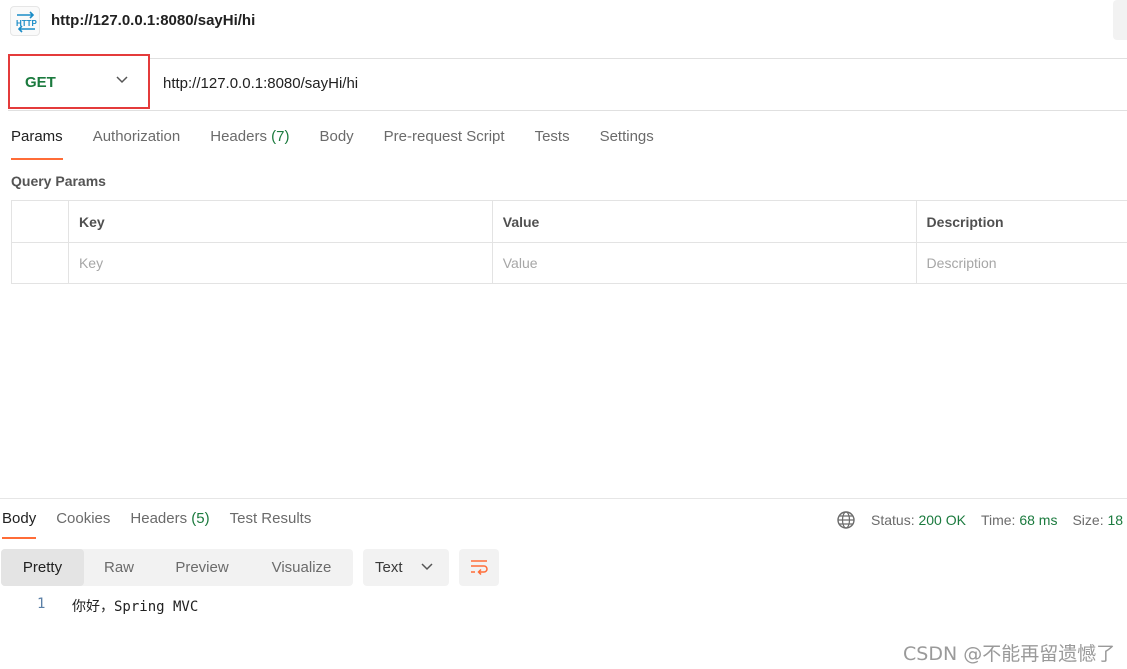 Image resolution: width=1127 pixels, height=669 pixels. I want to click on tab-response-headers: Headers (5), so click(169, 524).